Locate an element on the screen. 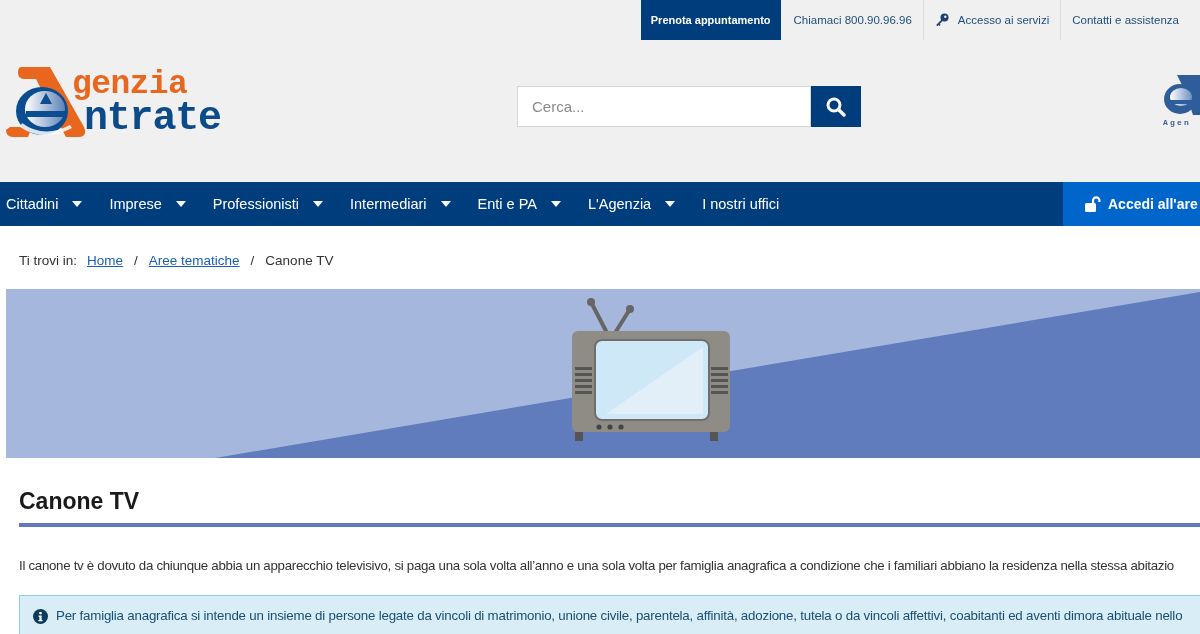  nav-menu-item: Imprese is located at coordinates (147, 204).